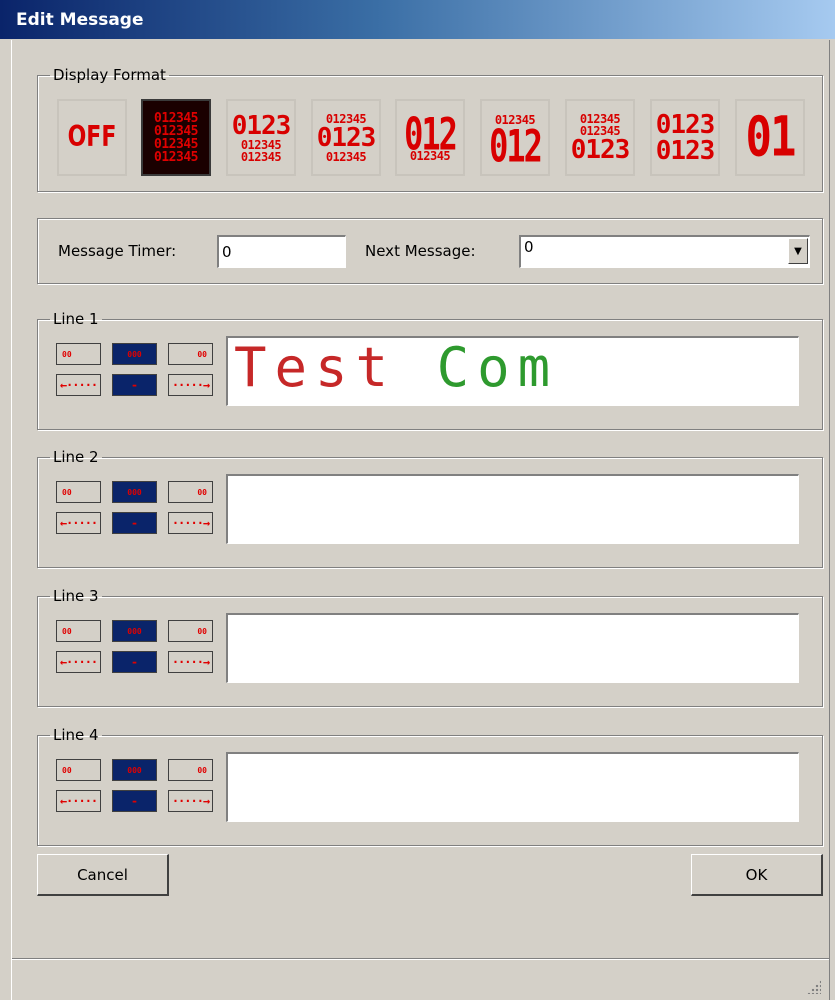 This screenshot has height=1000, width=835. Describe the element at coordinates (78, 770) in the screenshot. I see `line-4-align-left-button: 00` at that location.